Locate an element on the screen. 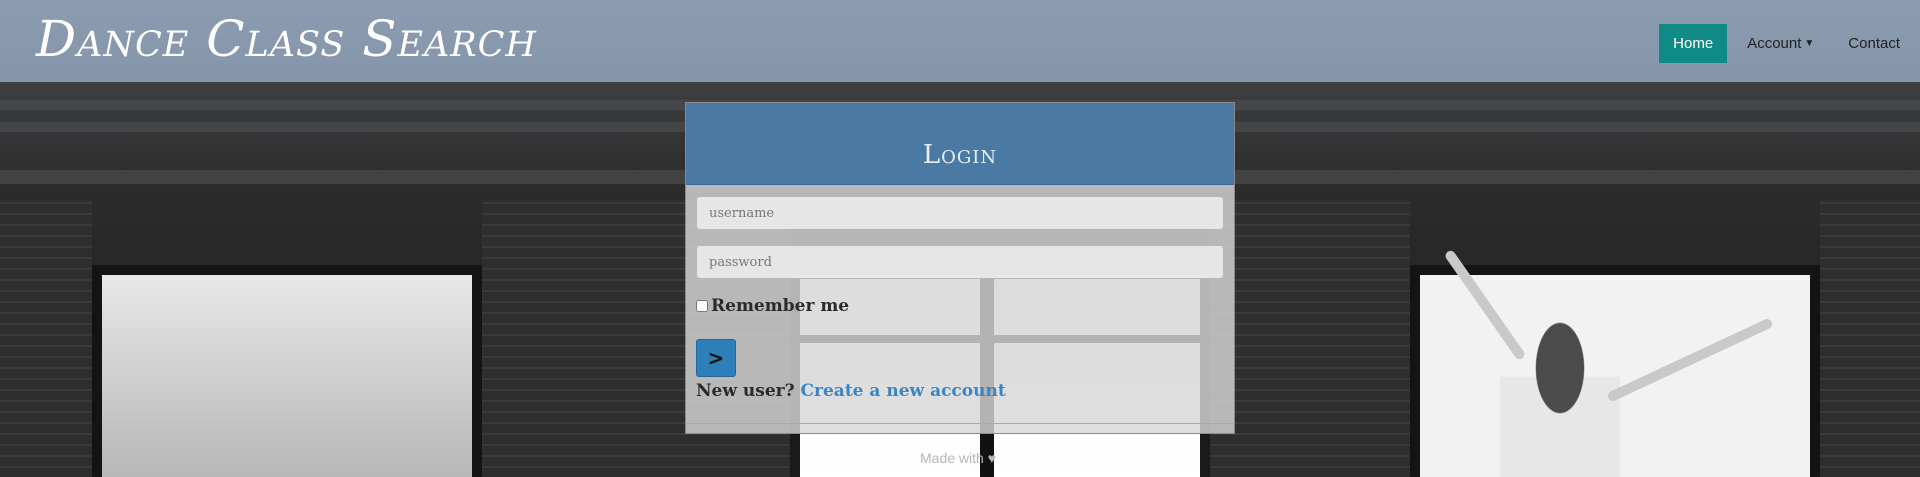 This screenshot has width=1920, height=477. password-input is located at coordinates (960, 262).